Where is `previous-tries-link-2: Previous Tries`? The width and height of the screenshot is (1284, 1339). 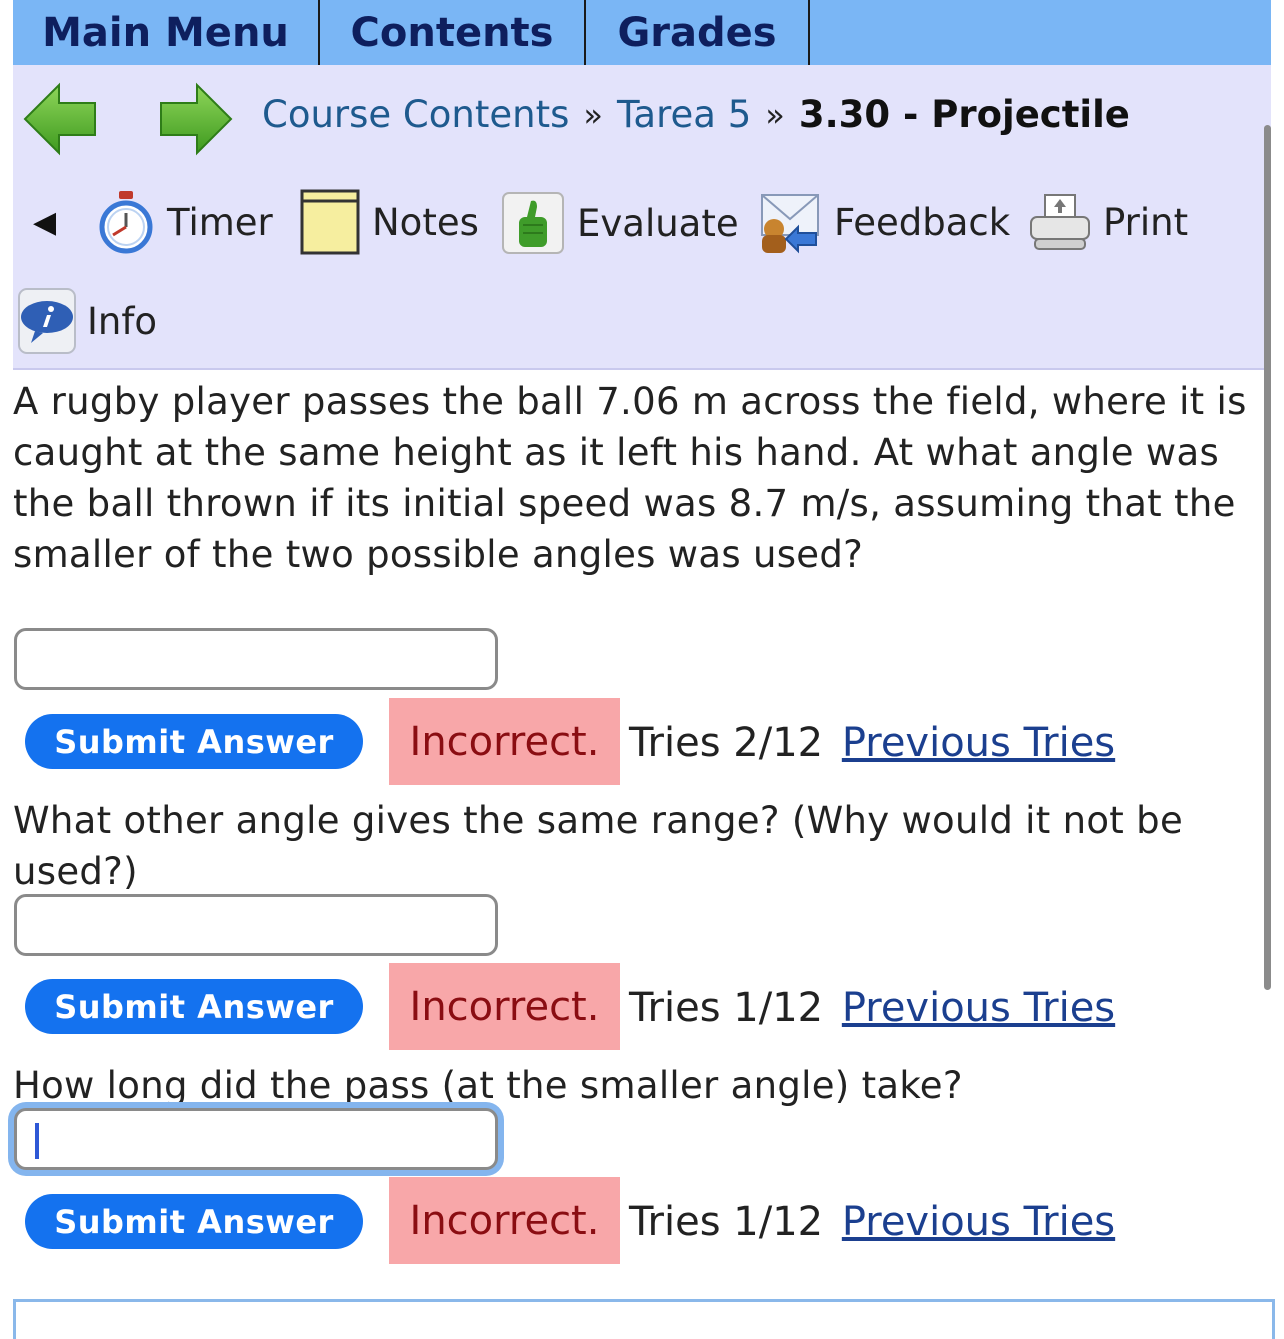 previous-tries-link-2: Previous Tries is located at coordinates (978, 1008).